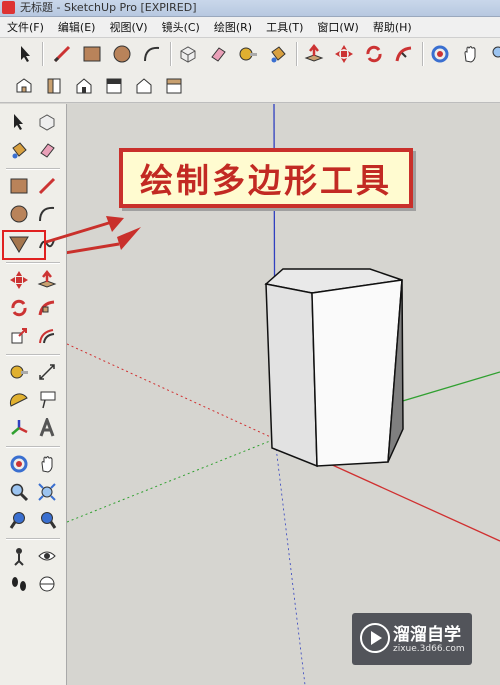 The height and width of the screenshot is (685, 500). What do you see at coordinates (19, 520) in the screenshot?
I see `previous-view-icon` at bounding box center [19, 520].